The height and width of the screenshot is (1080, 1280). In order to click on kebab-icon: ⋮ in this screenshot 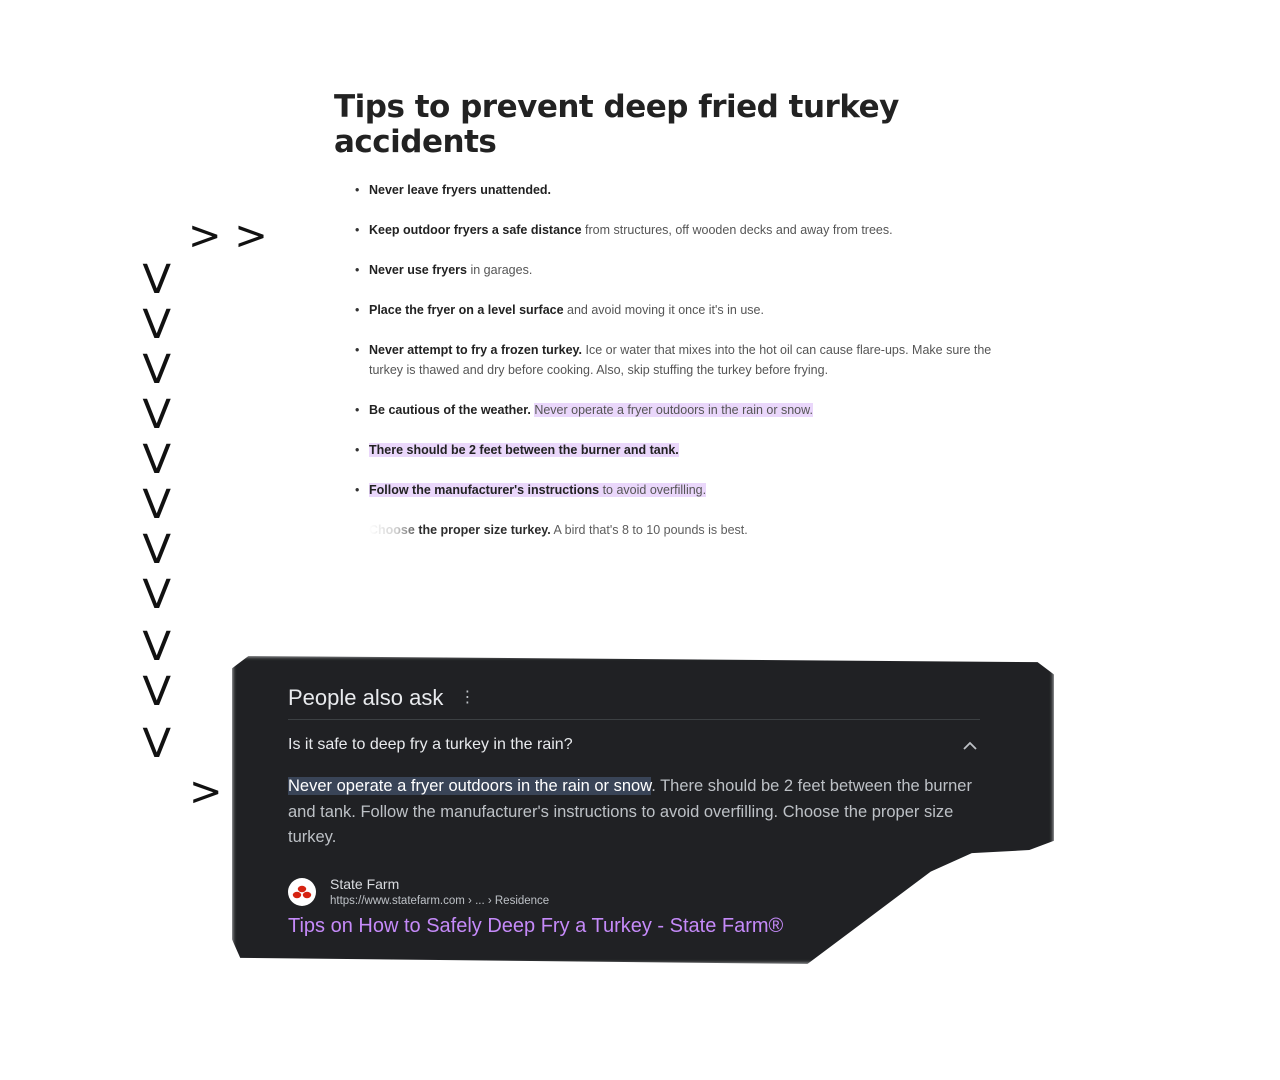, I will do `click(467, 698)`.